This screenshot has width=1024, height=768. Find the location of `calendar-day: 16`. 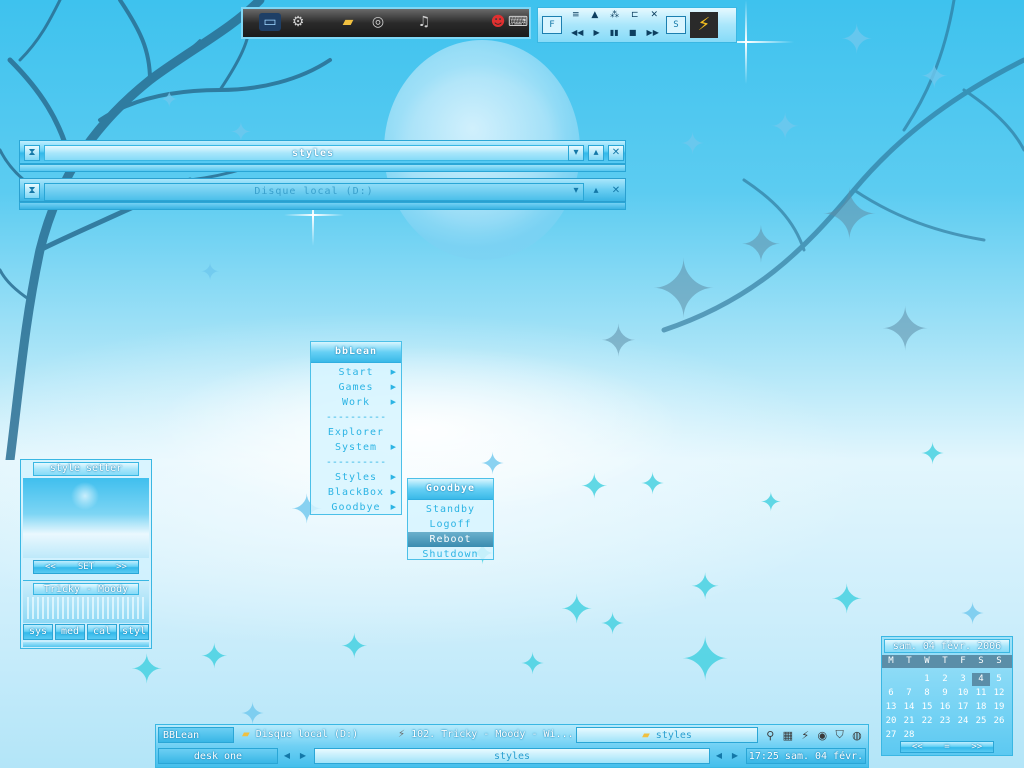

calendar-day: 16 is located at coordinates (945, 707).